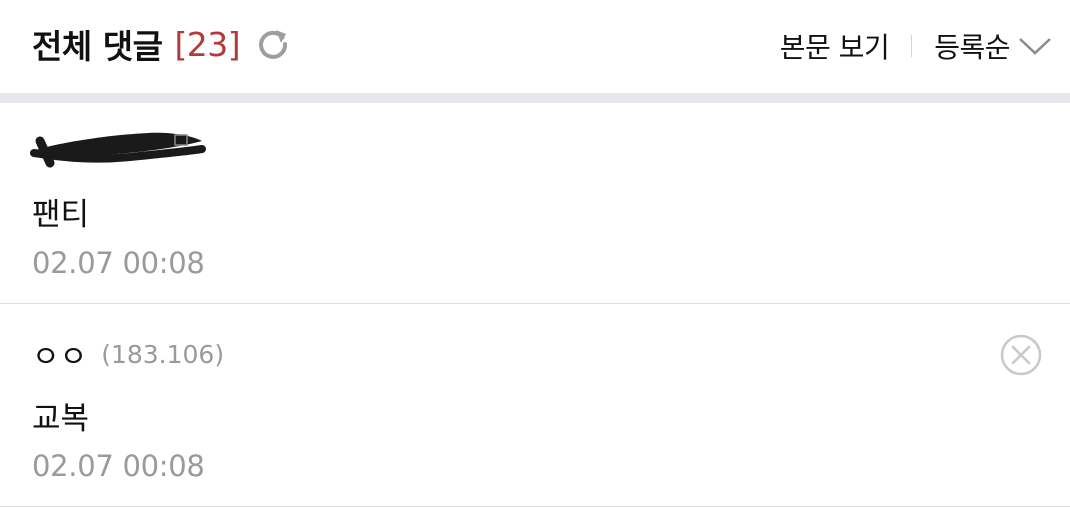  I want to click on header-divider, so click(912, 46).